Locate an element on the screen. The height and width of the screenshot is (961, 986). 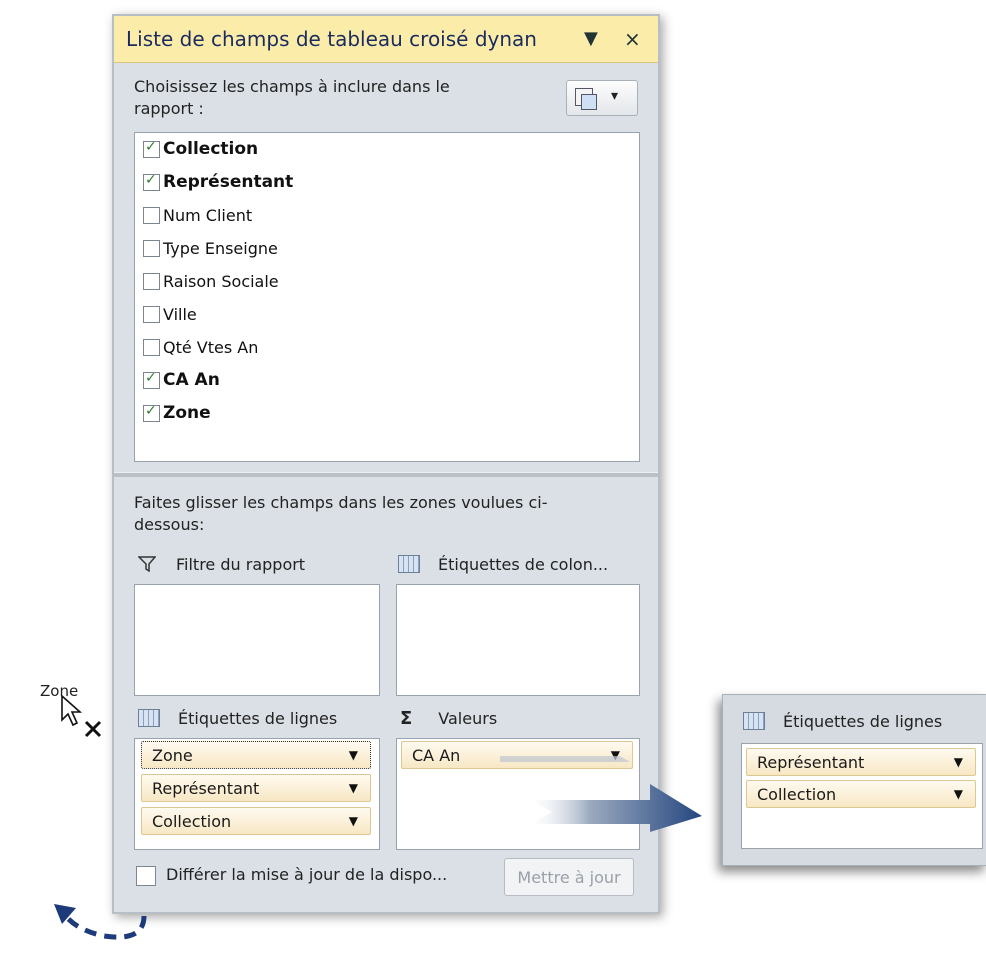
zone-header-filter: Filtre du rapport is located at coordinates (221, 564).